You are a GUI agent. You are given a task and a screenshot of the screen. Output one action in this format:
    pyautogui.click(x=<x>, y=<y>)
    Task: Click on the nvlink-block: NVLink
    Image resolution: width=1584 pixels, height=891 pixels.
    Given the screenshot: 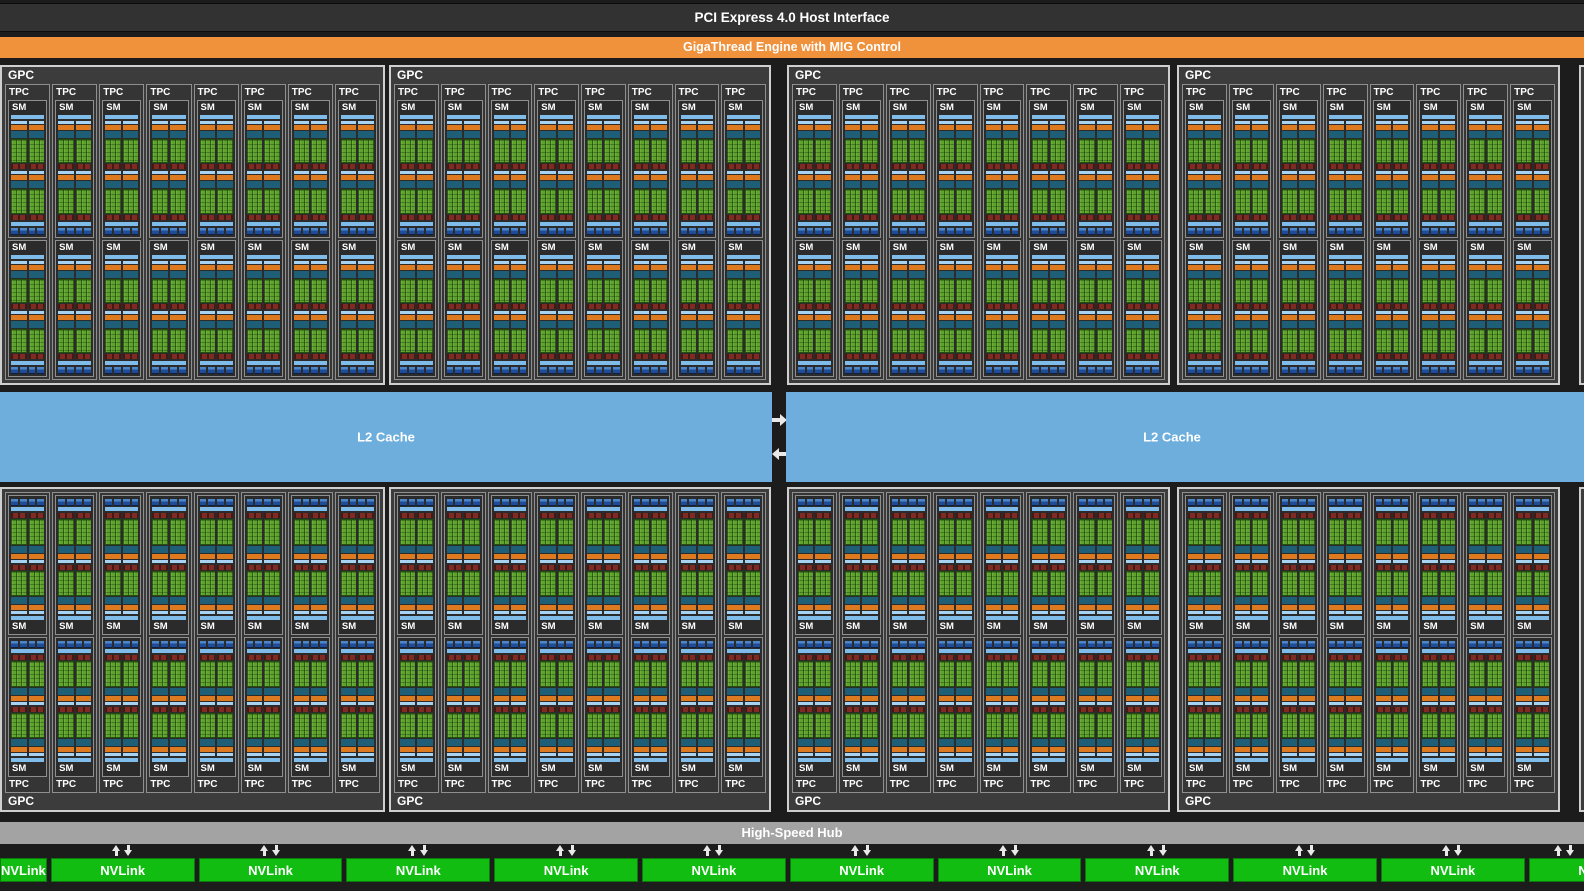 What is the action you would take?
    pyautogui.click(x=1305, y=870)
    